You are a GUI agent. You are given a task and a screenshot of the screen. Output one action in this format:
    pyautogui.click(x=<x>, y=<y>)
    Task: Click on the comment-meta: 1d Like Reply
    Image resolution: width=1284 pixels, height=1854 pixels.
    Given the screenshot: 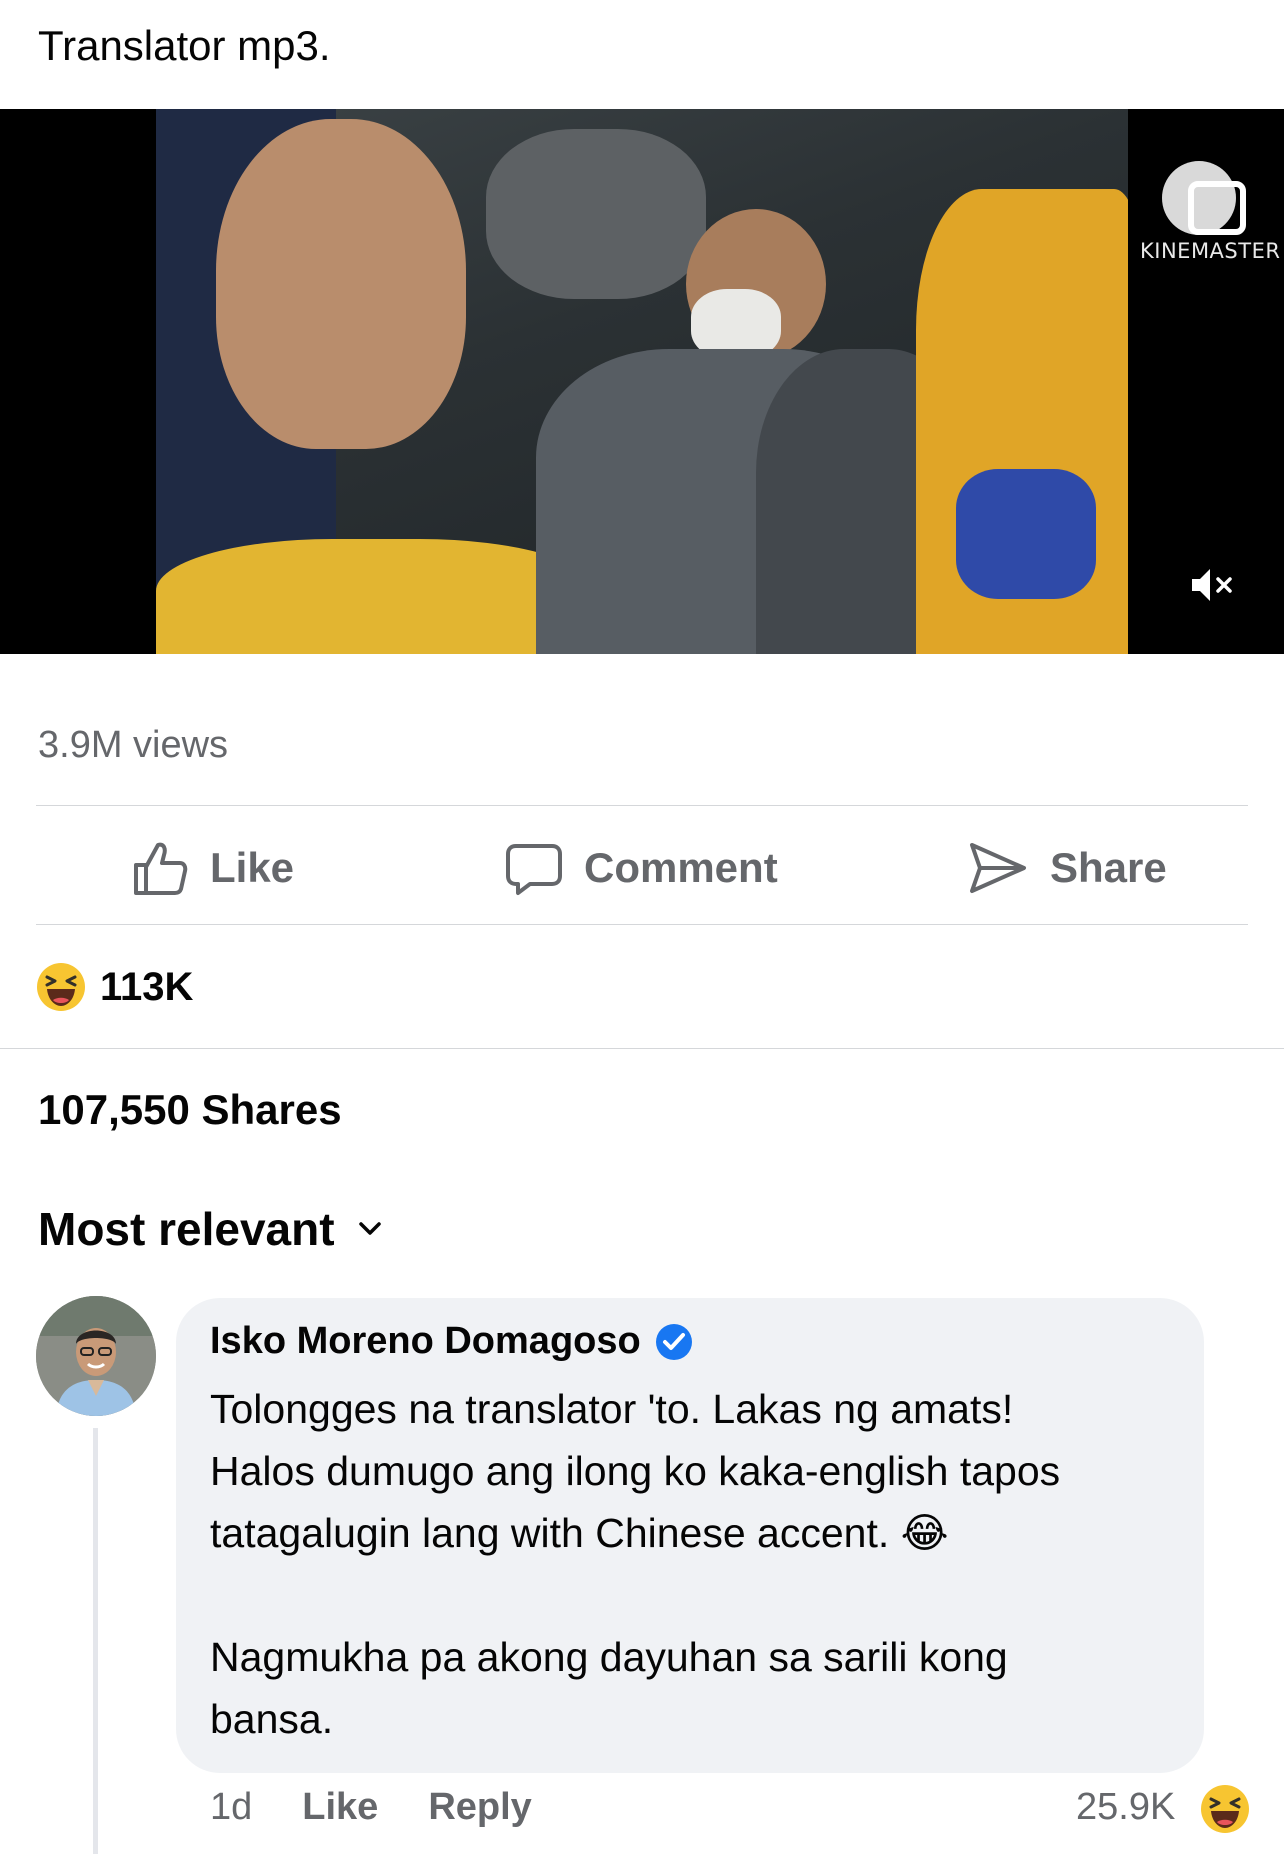 What is the action you would take?
    pyautogui.click(x=371, y=1807)
    